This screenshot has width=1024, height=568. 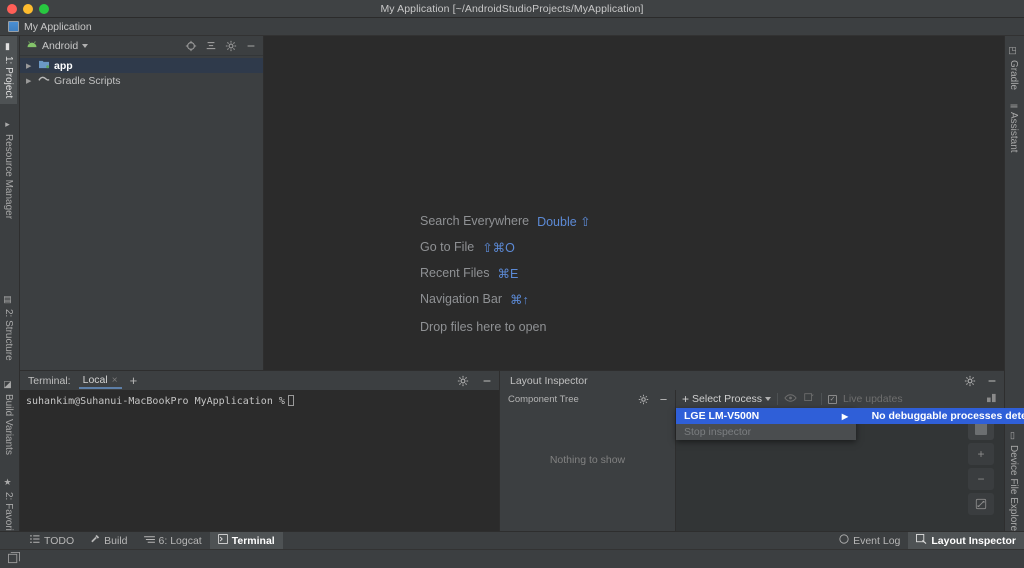 I want to click on sidebar-item-label: Device File Explorer, so click(x=1013, y=490).